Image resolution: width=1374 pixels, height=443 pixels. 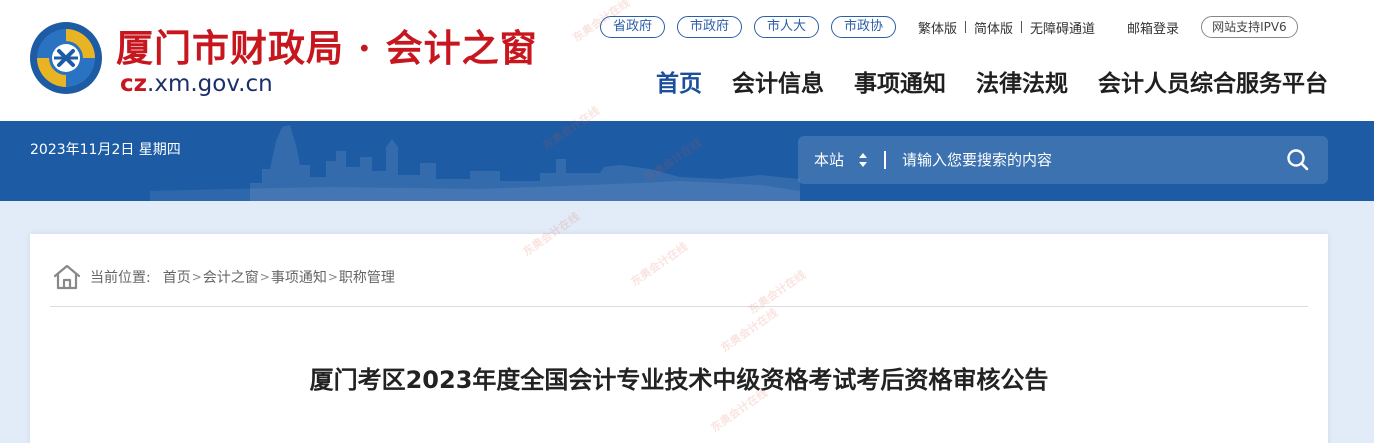 What do you see at coordinates (177, 277) in the screenshot?
I see `breadcrumb-home: 首页` at bounding box center [177, 277].